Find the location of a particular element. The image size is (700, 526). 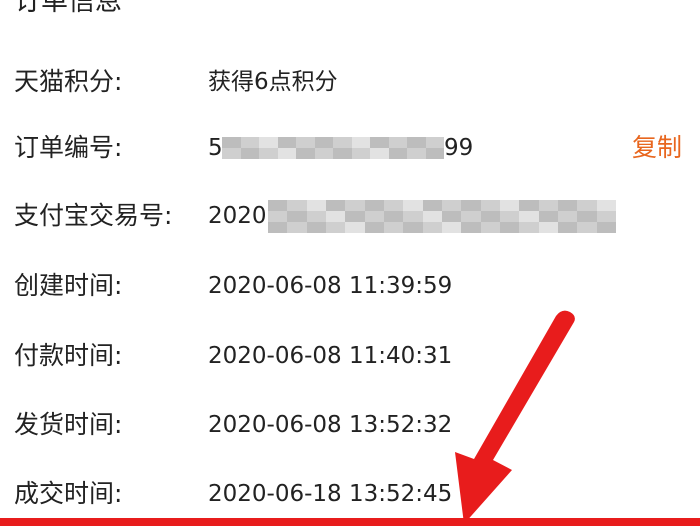

row-shipped-time: 发货时间: 2020-06-08 13:52:32 is located at coordinates (350, 425).